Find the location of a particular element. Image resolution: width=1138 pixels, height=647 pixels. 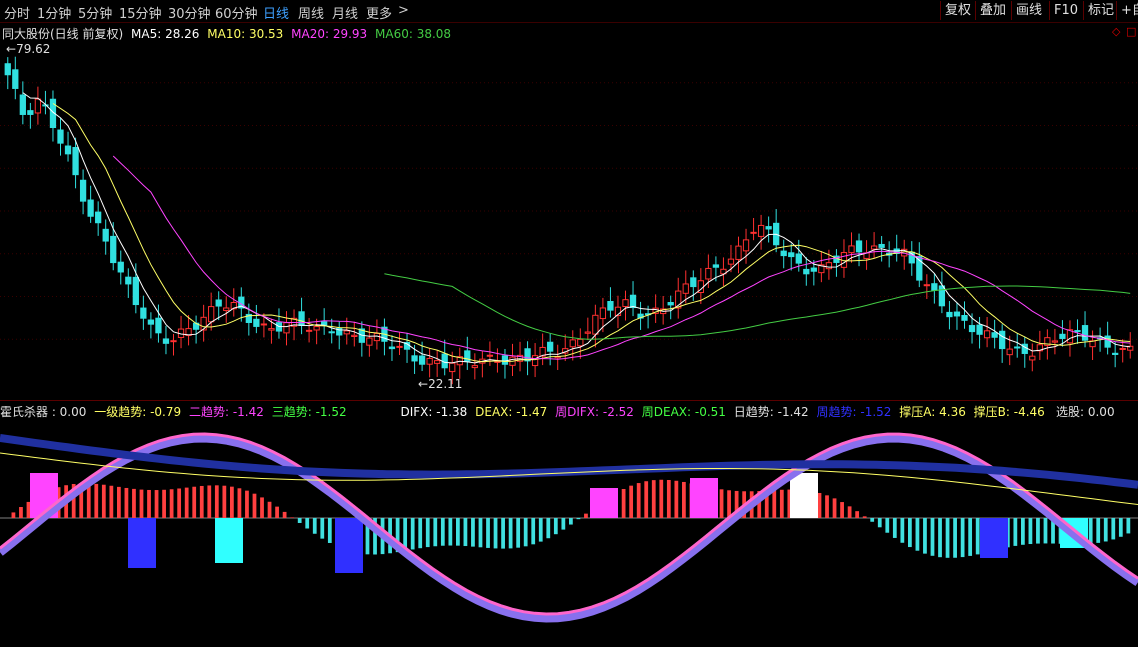

f10-button: F10 is located at coordinates (1065, 10).